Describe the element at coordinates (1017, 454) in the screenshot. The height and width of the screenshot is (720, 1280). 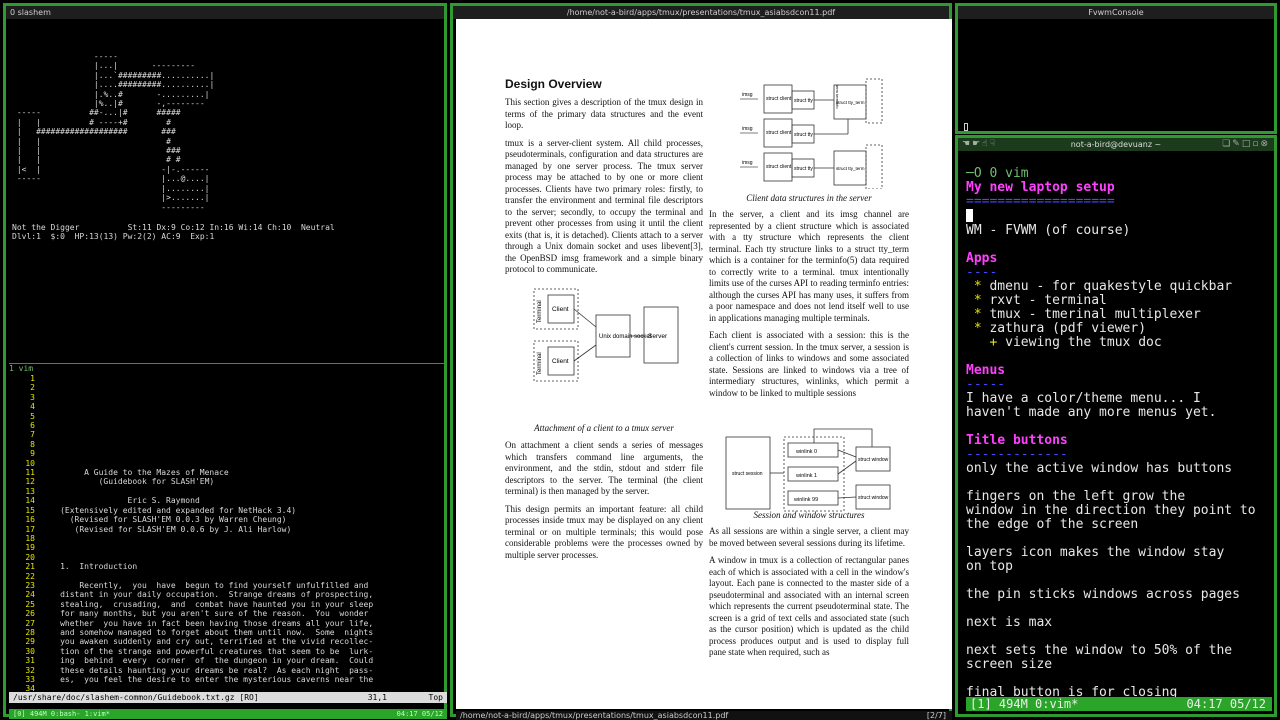
I see `title-buttons-rule: -------------` at that location.